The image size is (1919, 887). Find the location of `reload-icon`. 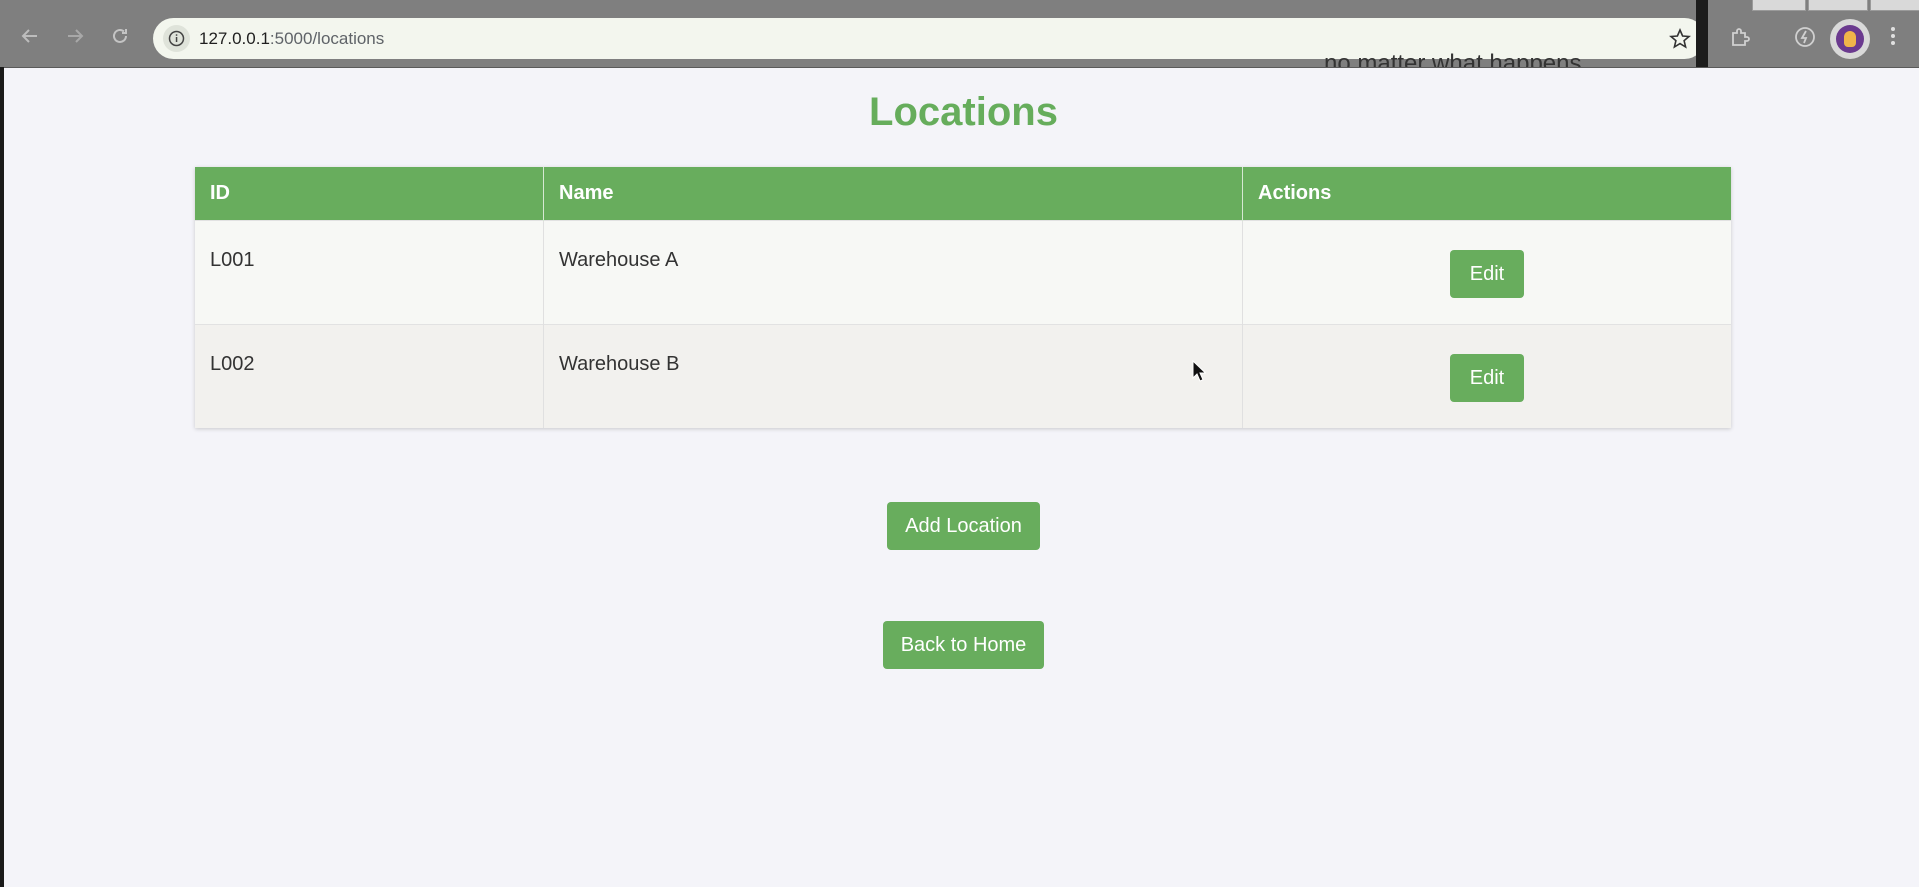

reload-icon is located at coordinates (120, 36).